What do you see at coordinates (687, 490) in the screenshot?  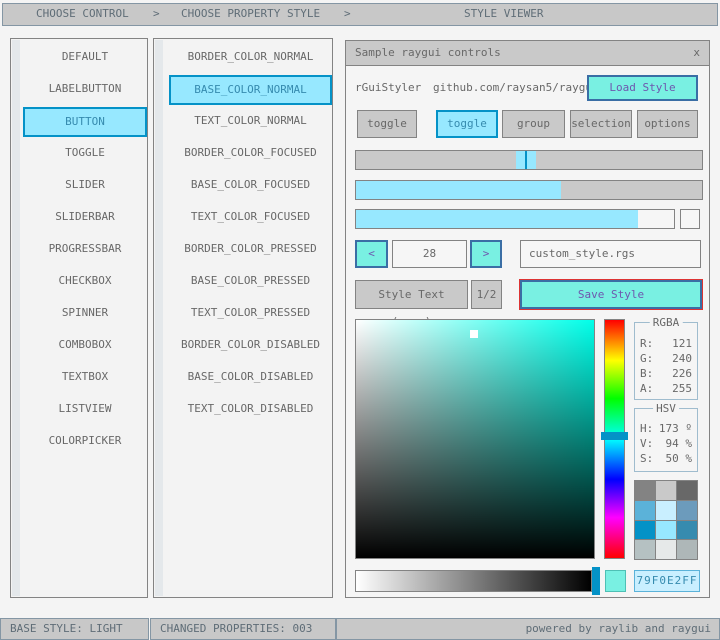 I see `swatch-text-normal` at bounding box center [687, 490].